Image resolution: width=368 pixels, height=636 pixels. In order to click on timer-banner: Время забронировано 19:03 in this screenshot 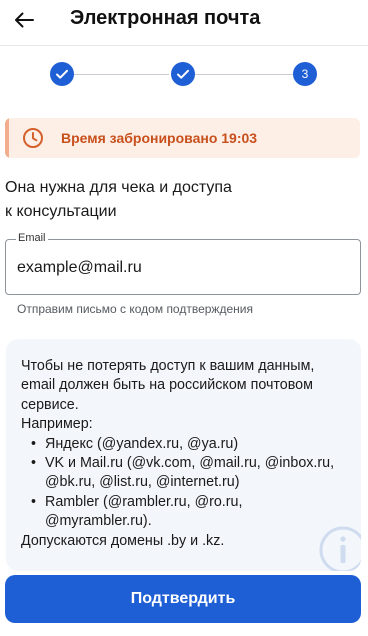, I will do `click(182, 138)`.